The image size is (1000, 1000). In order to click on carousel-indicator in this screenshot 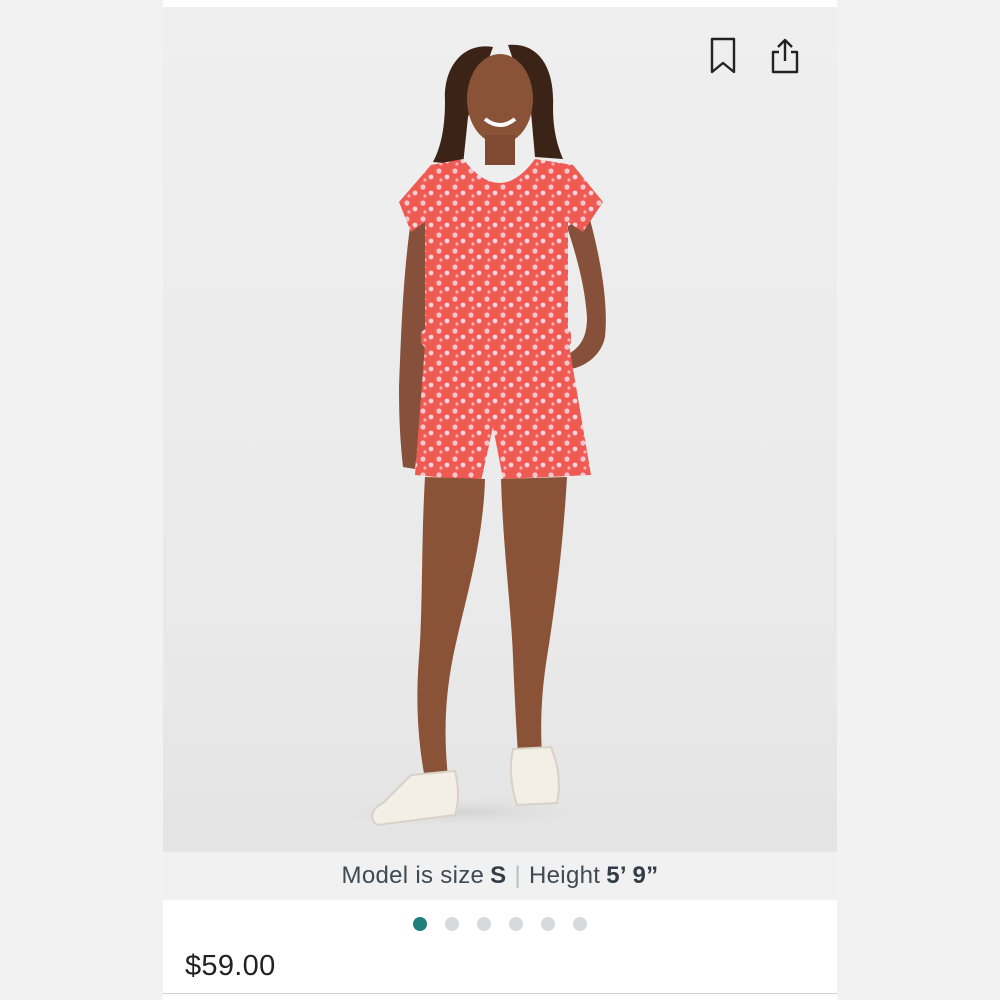, I will do `click(500, 924)`.